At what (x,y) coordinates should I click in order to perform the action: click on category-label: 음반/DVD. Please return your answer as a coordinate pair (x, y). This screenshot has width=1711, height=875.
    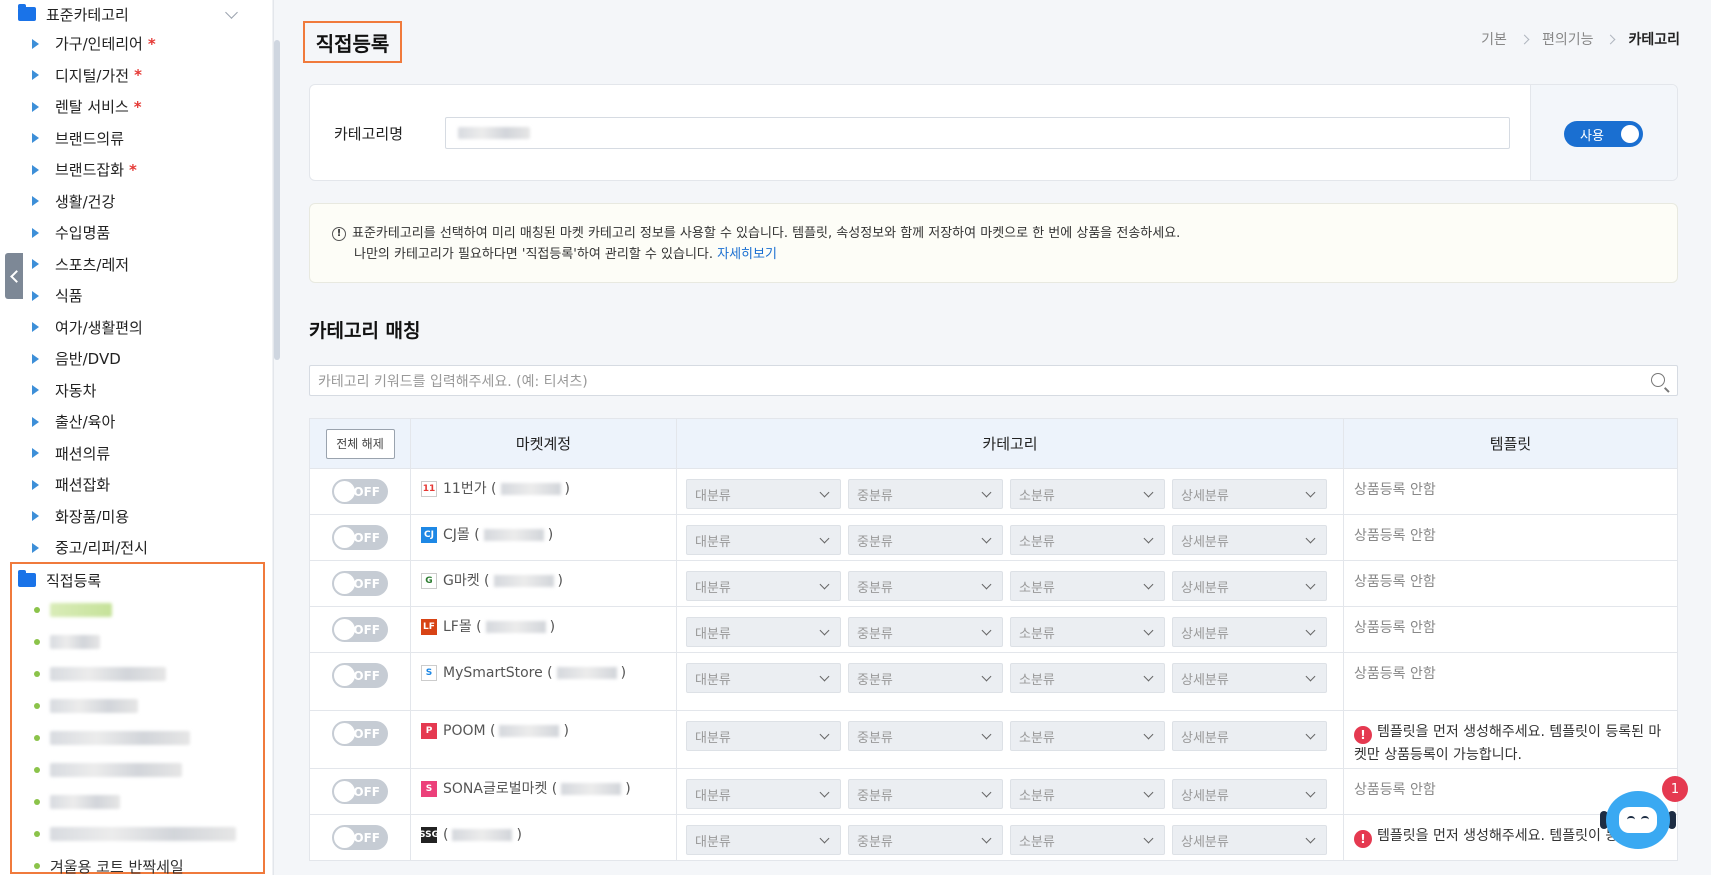
    Looking at the image, I should click on (88, 359).